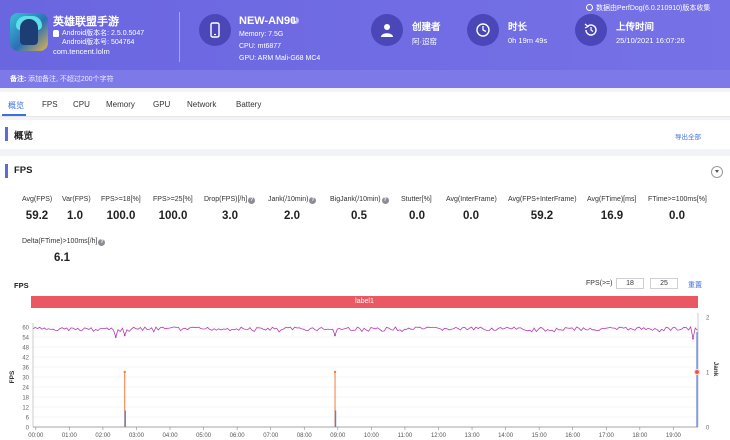  Describe the element at coordinates (76, 209) in the screenshot. I see `metric-var-fps: Var(FPS) 1.0` at that location.